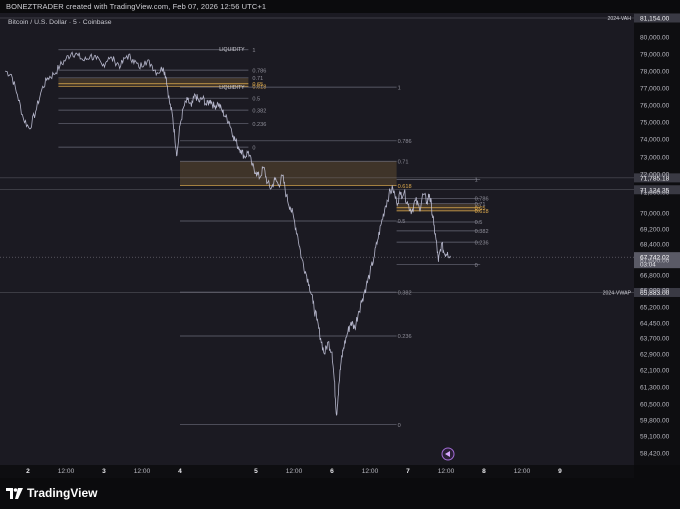 This screenshot has height=509, width=680. Describe the element at coordinates (482, 243) in the screenshot. I see `fib-set-3-level-label: 0.236` at that location.